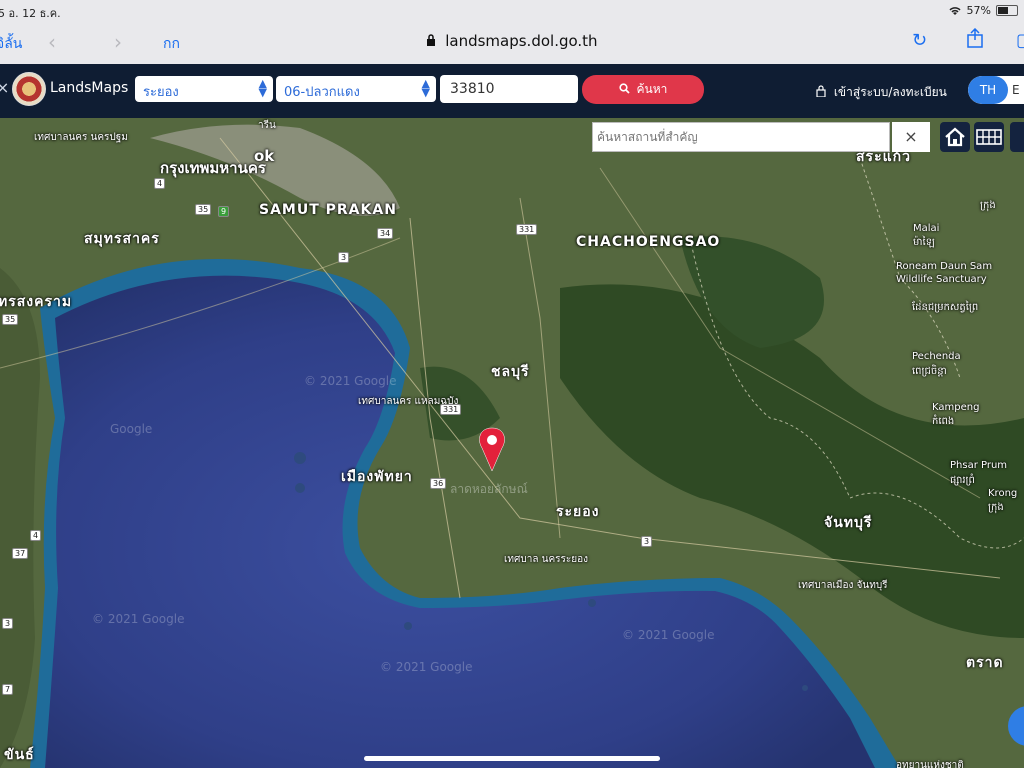 Image resolution: width=1024 pixels, height=768 pixels. What do you see at coordinates (929, 371) in the screenshot?
I see `label-pechenda-km: ពេជ្រចិន្តា` at bounding box center [929, 371].